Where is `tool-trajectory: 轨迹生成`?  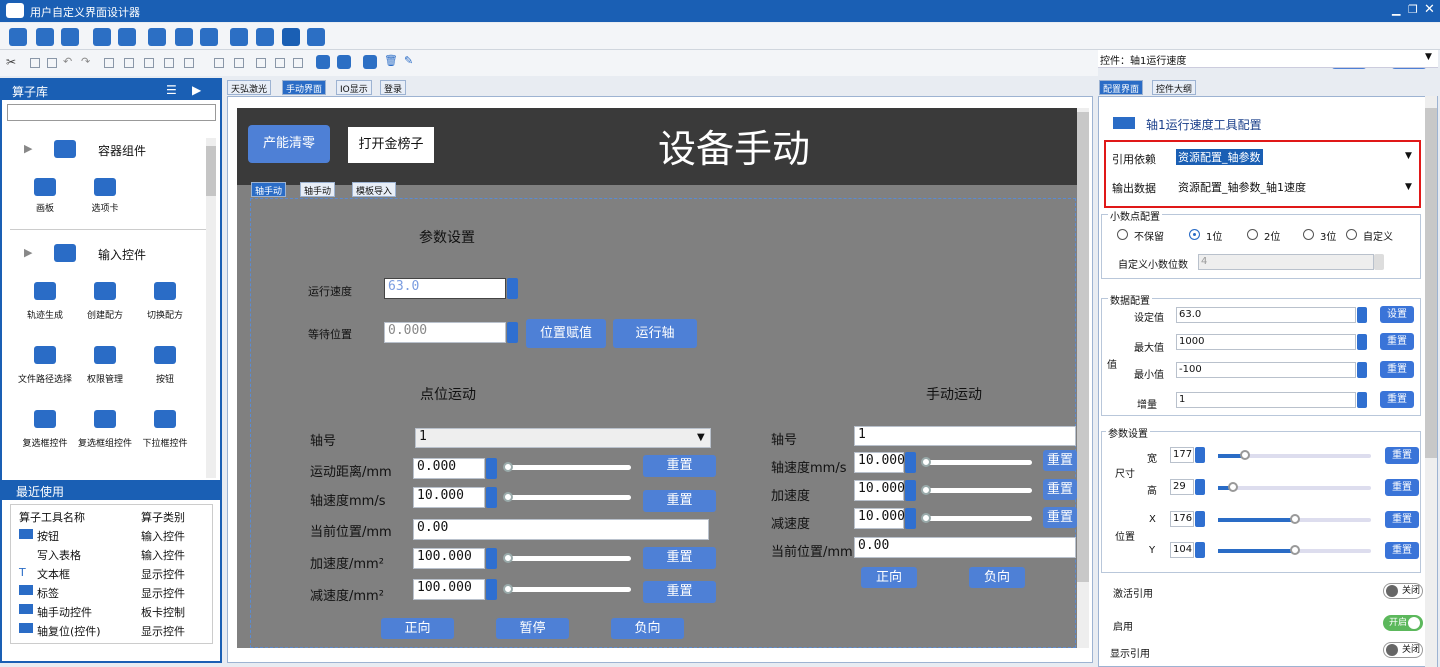 tool-trajectory: 轨迹生成 is located at coordinates (45, 314).